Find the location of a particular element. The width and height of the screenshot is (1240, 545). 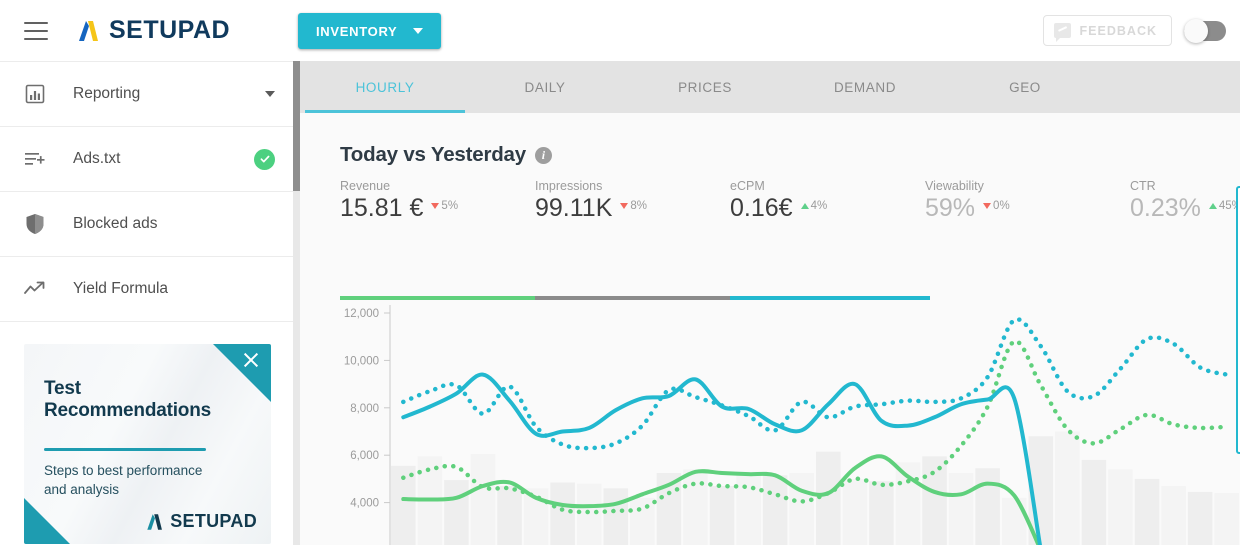

tab-label: DAILY is located at coordinates (545, 87).